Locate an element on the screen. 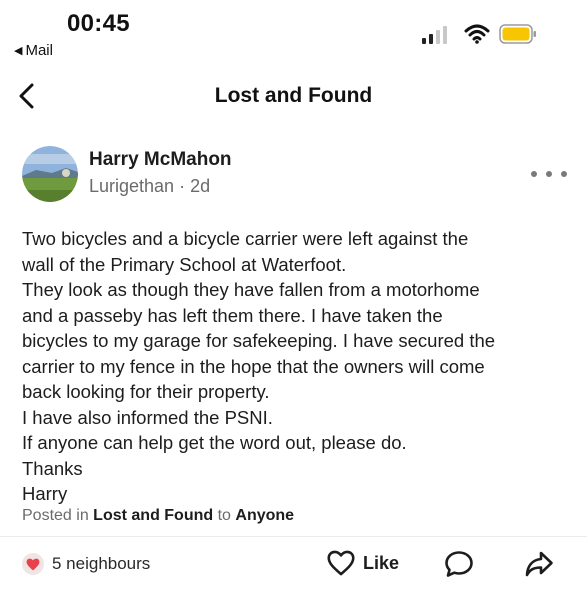 The height and width of the screenshot is (600, 587). page-title: Lost and Found is located at coordinates (293, 95).